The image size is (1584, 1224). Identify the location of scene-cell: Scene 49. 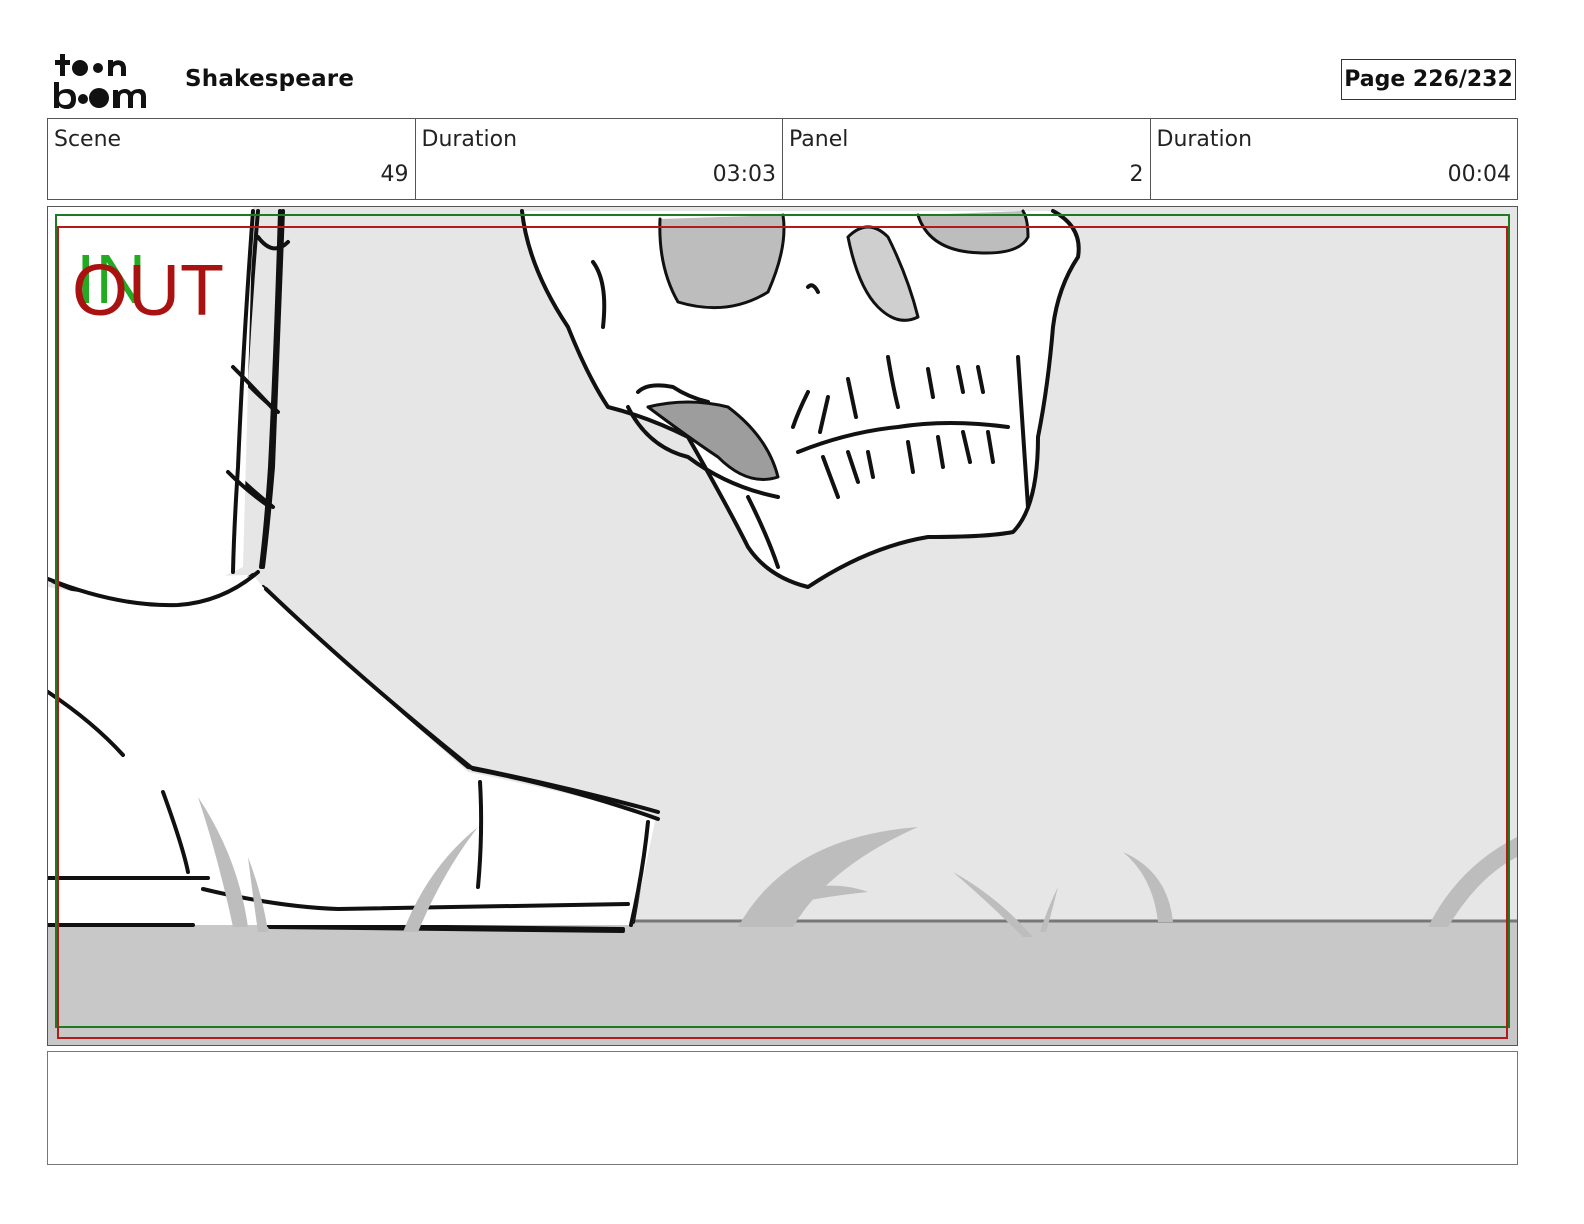
(232, 159).